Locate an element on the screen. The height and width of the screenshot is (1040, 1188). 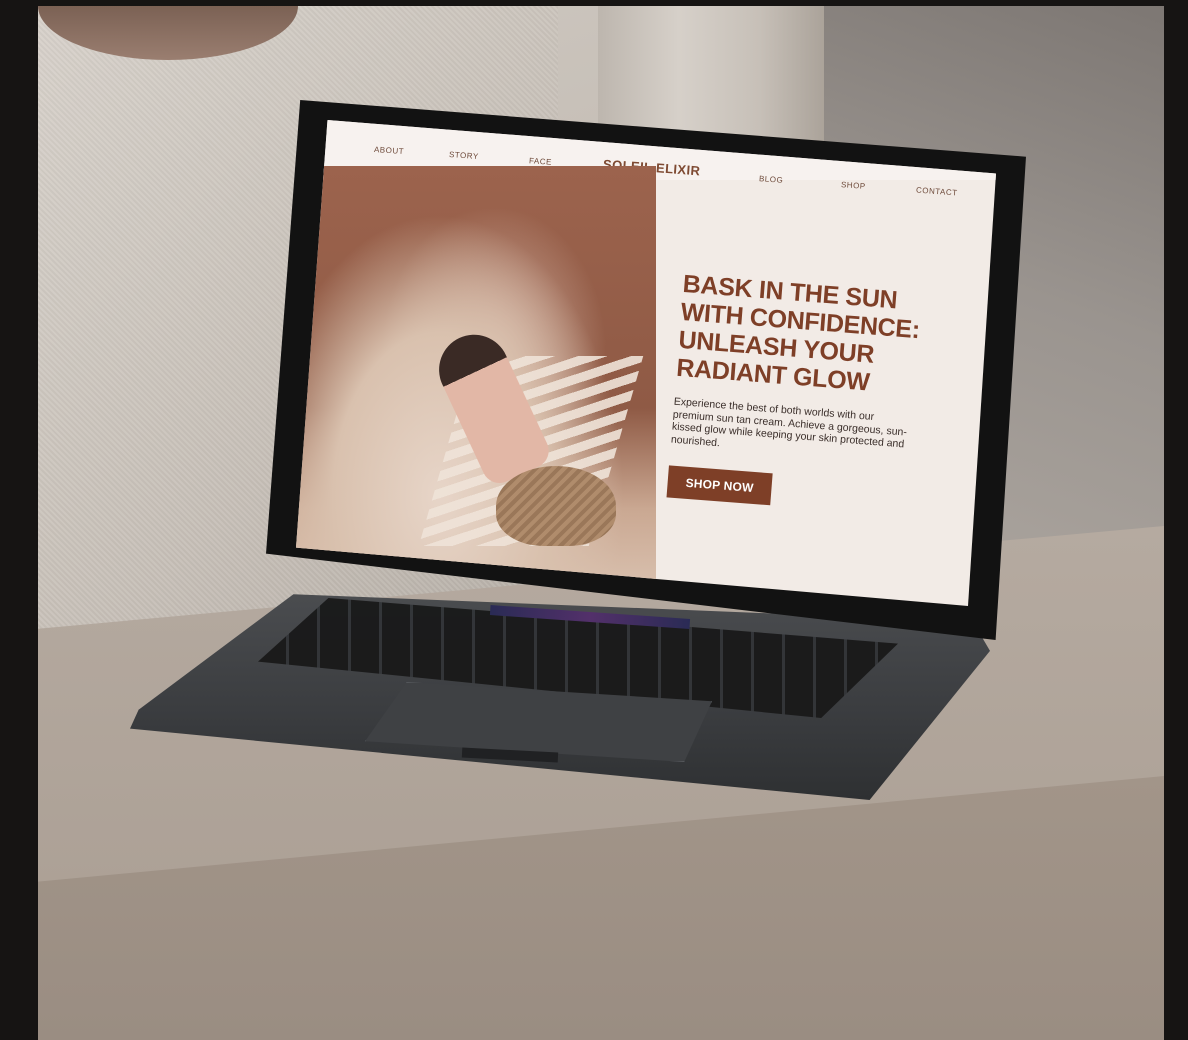
straw-bag is located at coordinates (556, 506).